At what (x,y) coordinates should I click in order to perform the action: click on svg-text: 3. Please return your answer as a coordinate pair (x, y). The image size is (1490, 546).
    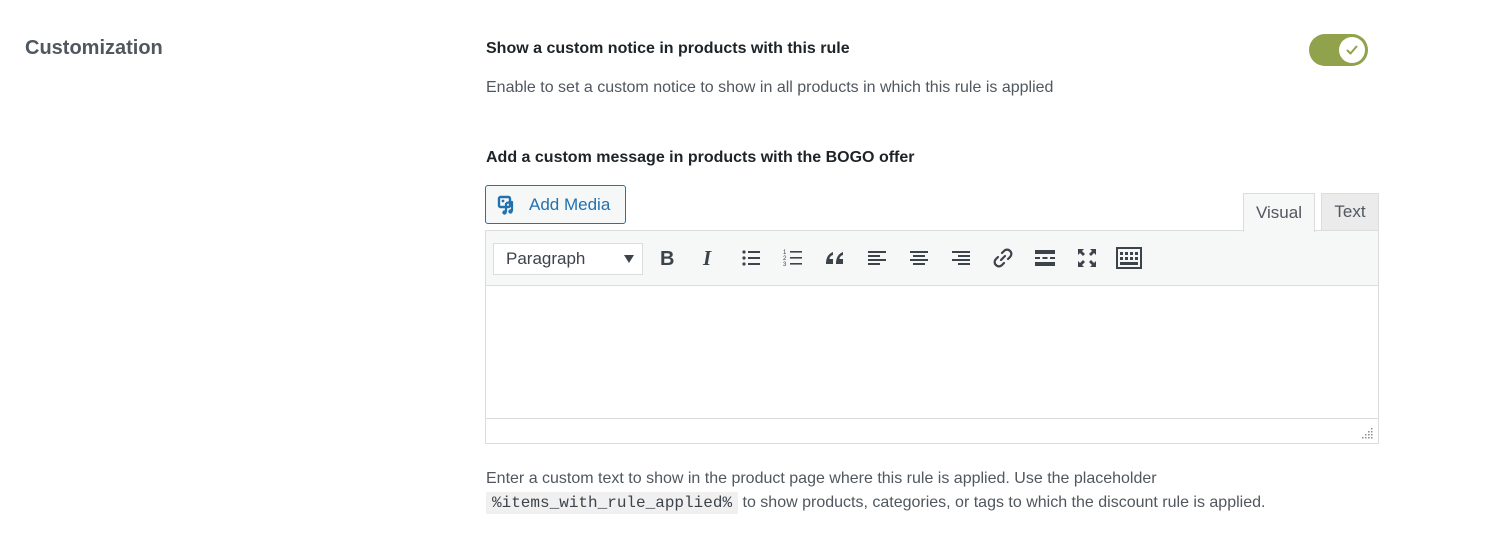
    Looking at the image, I should click on (785, 265).